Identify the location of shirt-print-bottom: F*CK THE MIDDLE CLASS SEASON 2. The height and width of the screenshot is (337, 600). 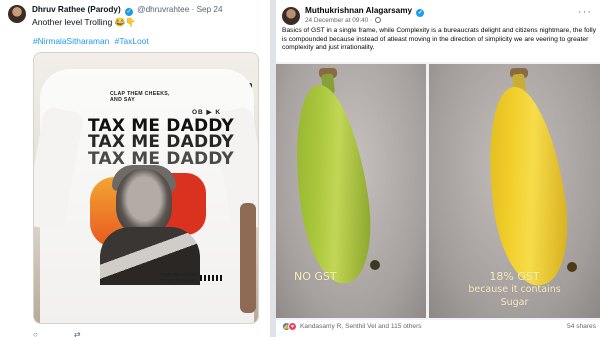
(179, 277).